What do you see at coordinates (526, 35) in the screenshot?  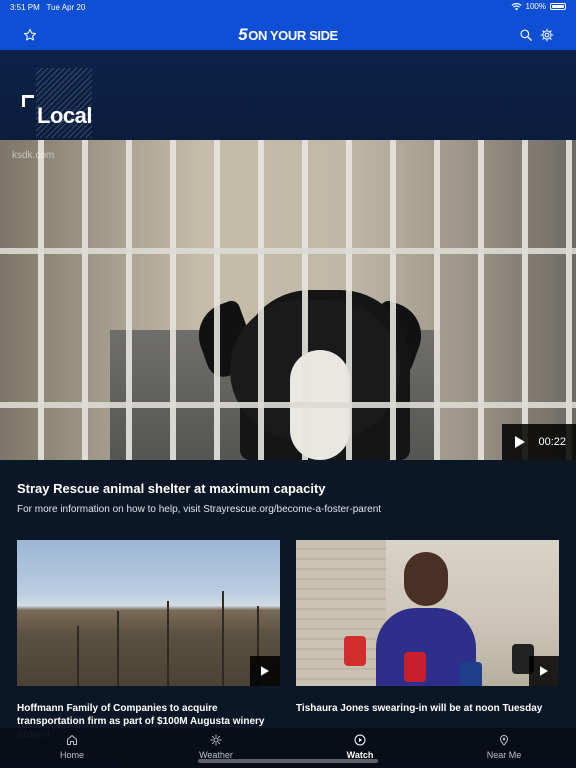 I see `search-icon` at bounding box center [526, 35].